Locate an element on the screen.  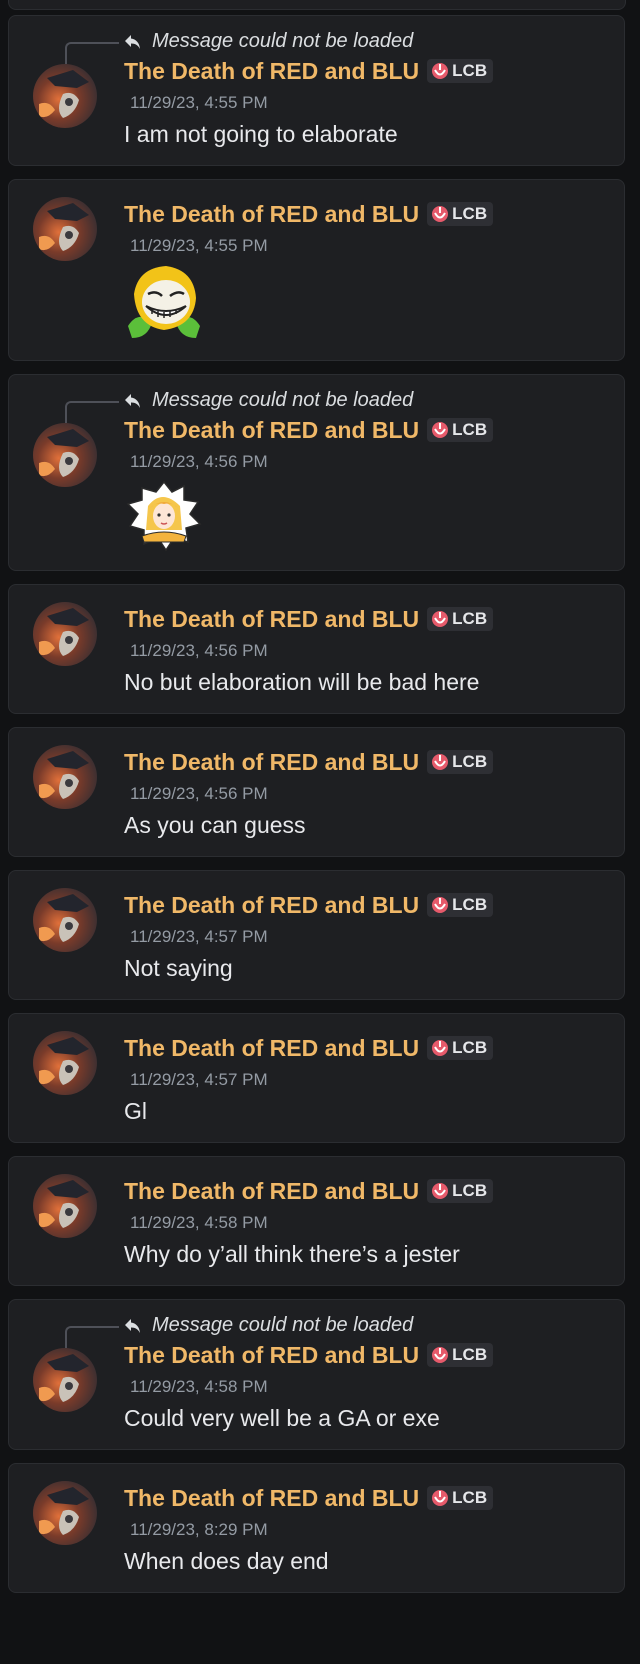
message-text: Why do y’all think there’s a jester is located at coordinates (292, 1254).